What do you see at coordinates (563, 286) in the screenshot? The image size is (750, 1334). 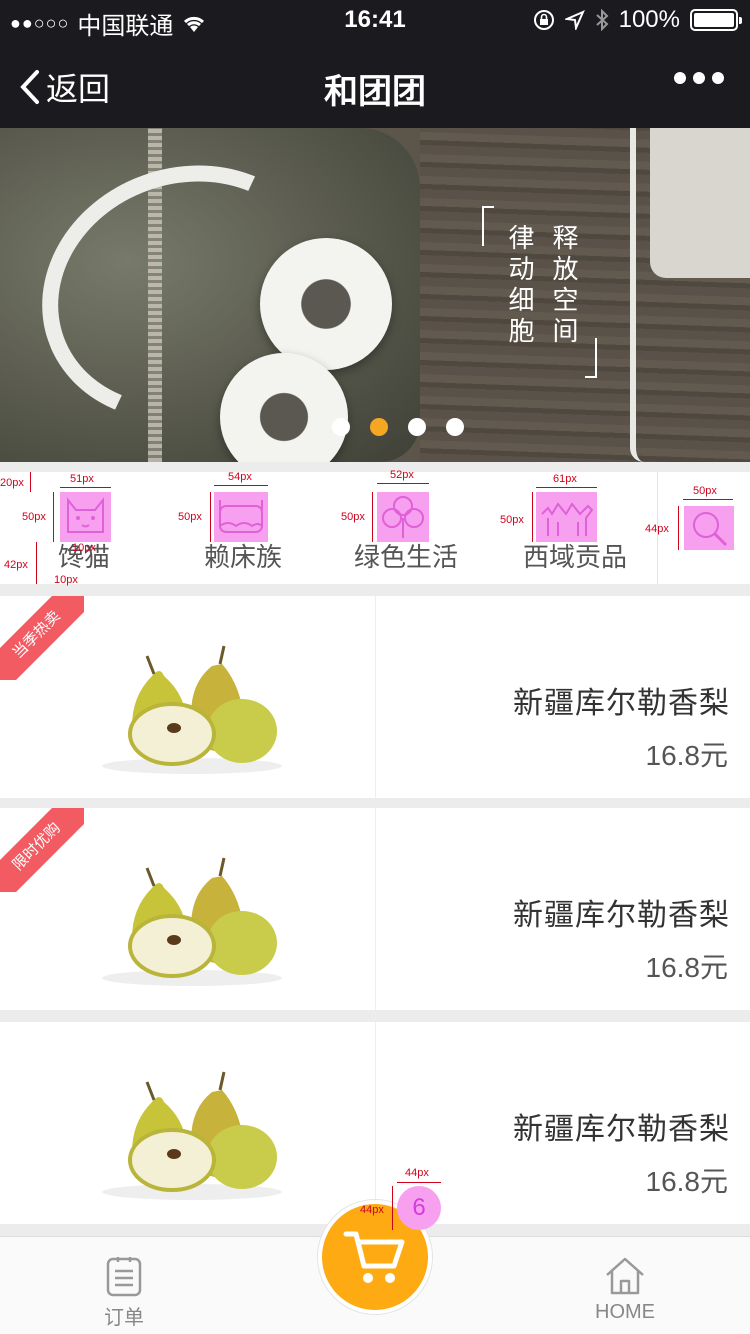 I see `slogan-column: 释放空间` at bounding box center [563, 286].